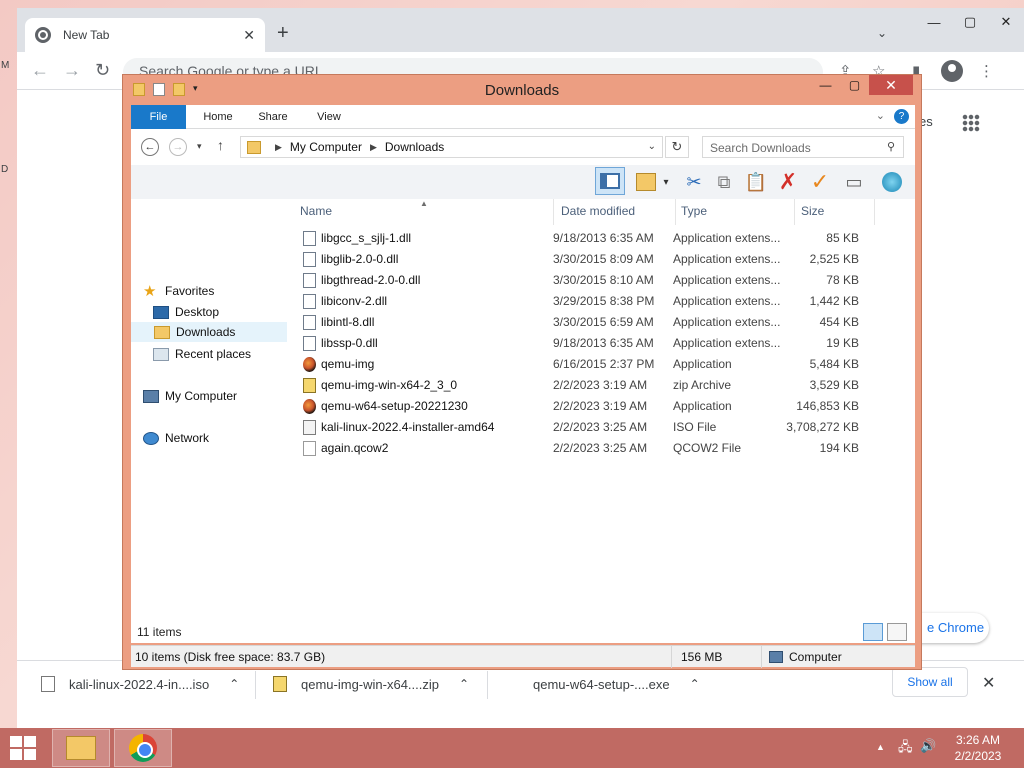  What do you see at coordinates (316, 212) in the screenshot?
I see `column-header-name: Name` at bounding box center [316, 212].